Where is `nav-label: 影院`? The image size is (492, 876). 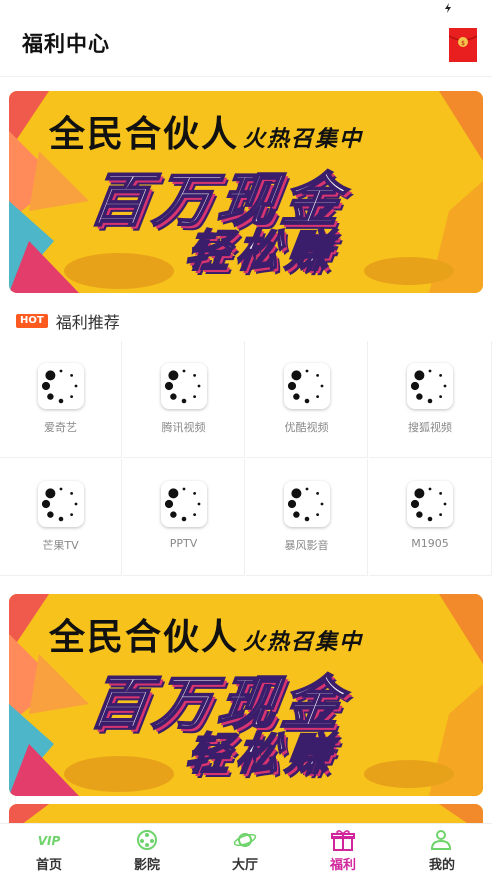
nav-label: 影院 is located at coordinates (146, 865).